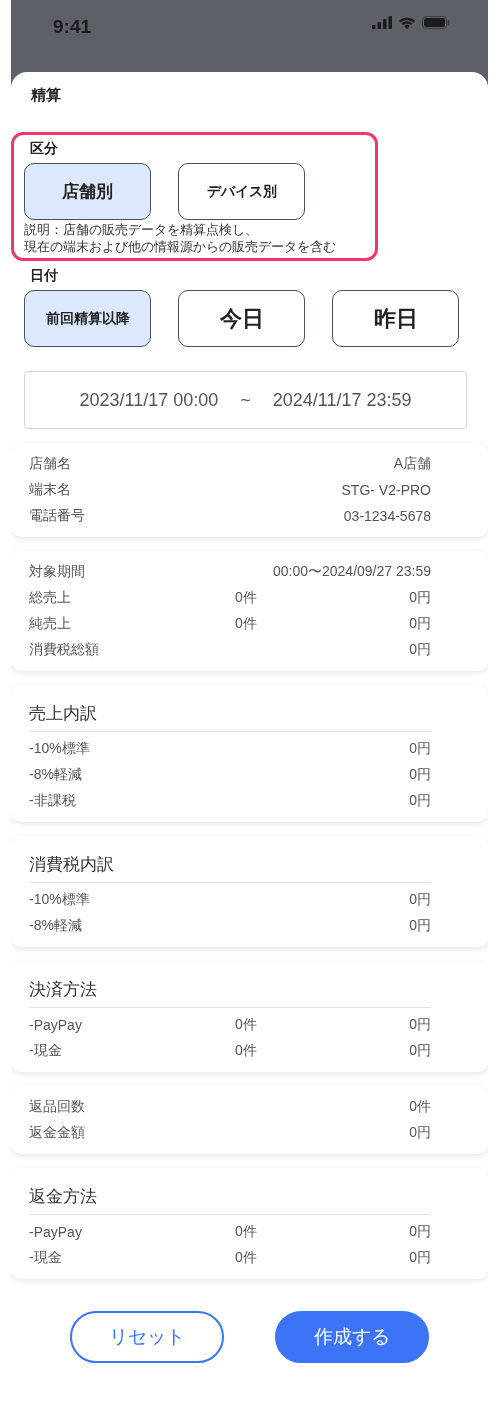  I want to click on row-label: 消費税総額, so click(64, 650).